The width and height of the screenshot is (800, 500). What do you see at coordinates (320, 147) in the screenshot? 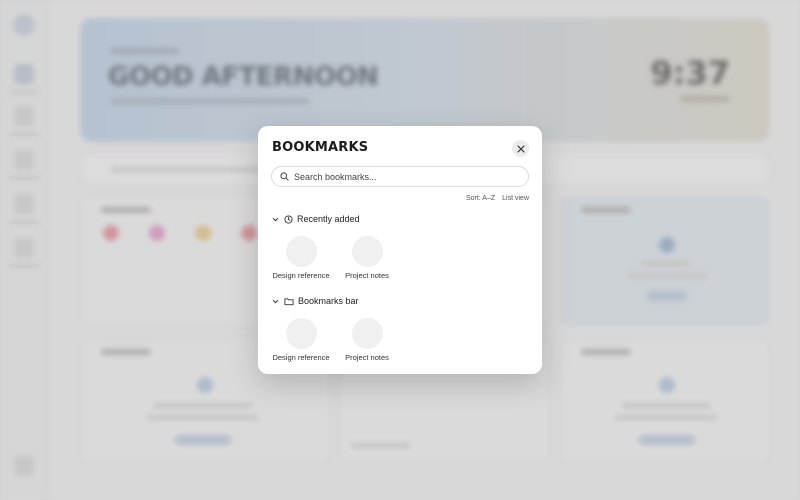
I see `modal-title: BOOKMARKS` at bounding box center [320, 147].